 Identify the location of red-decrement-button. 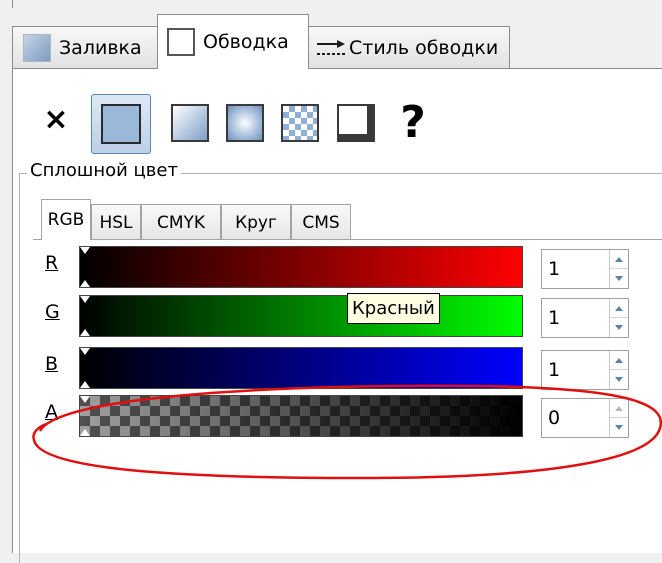
(619, 278).